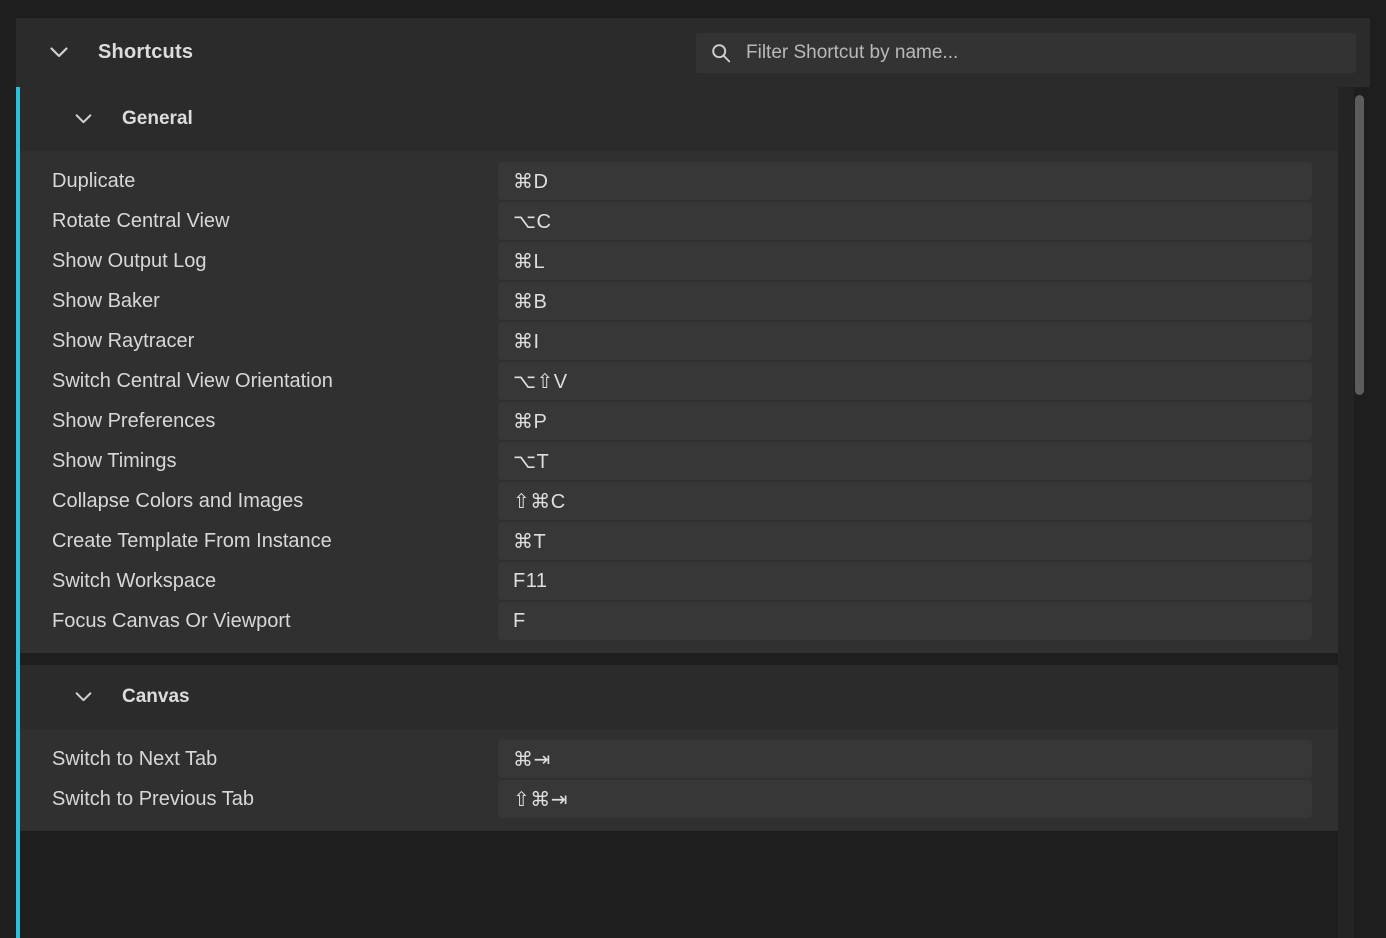  I want to click on shortcut-row: Switch Central View Orientation ⌥⇧V, so click(682, 381).